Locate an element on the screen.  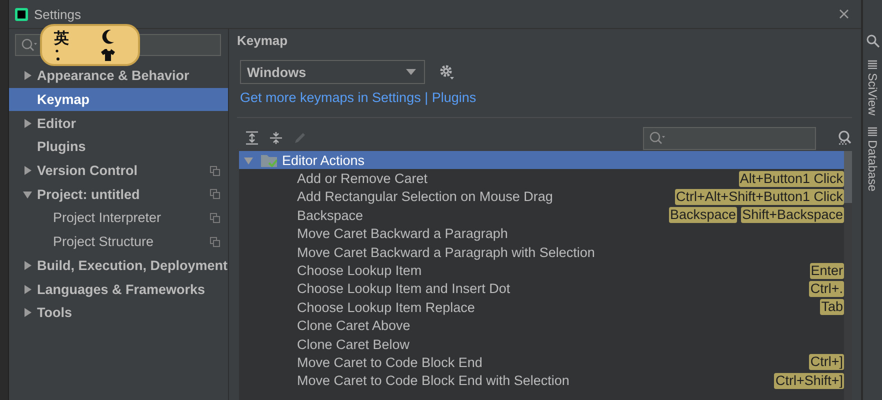
shortcut-badge: Ctrl+Shift+] is located at coordinates (809, 380).